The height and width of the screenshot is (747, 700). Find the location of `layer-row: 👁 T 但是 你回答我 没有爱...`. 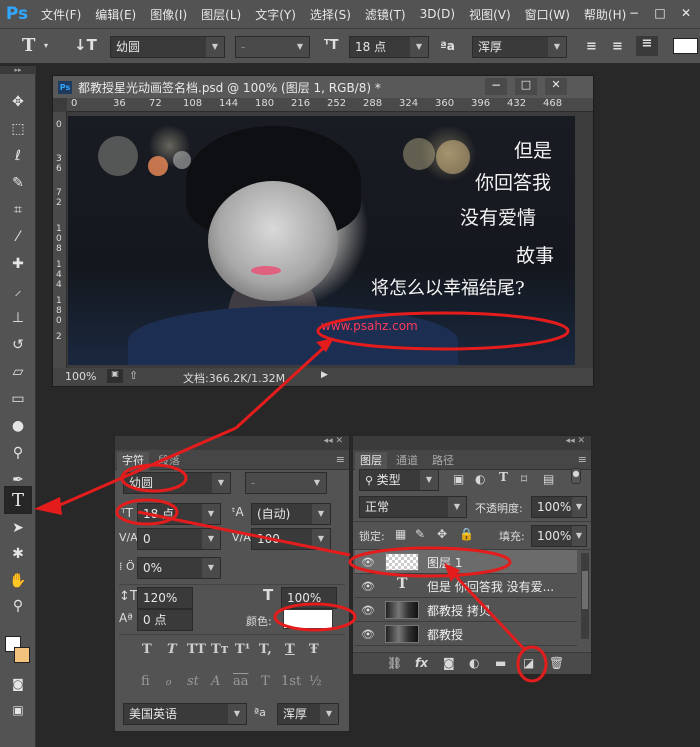

layer-row: 👁 T 但是 你回答我 没有爱... is located at coordinates (466, 586).